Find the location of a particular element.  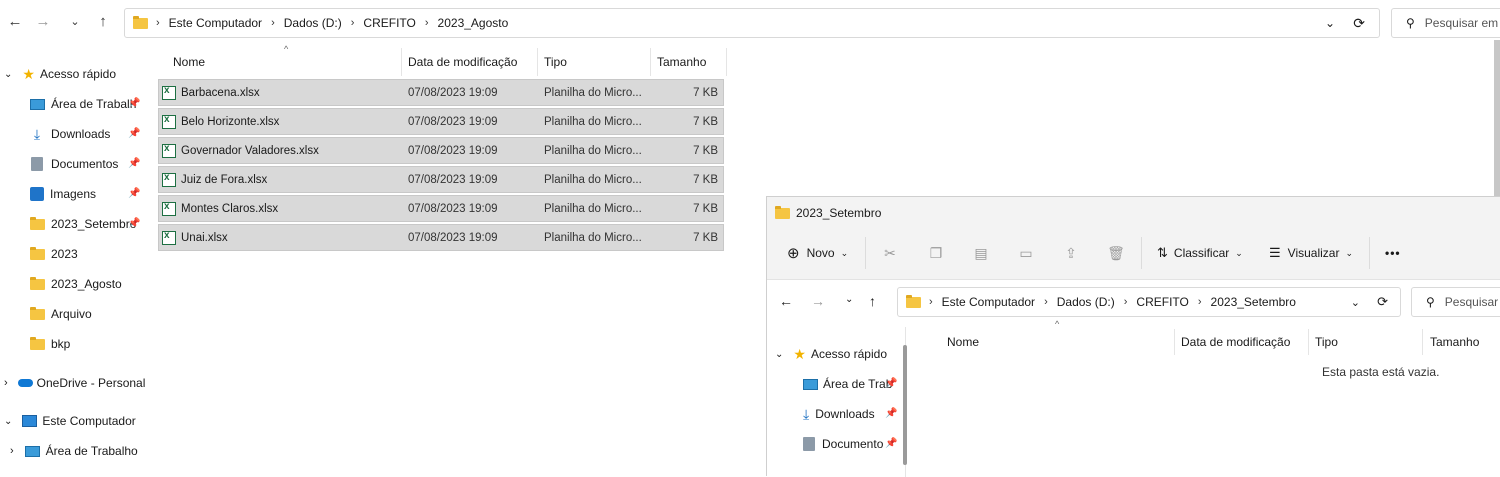

new-button: ⊕ Novo ⌄ is located at coordinates (817, 253).